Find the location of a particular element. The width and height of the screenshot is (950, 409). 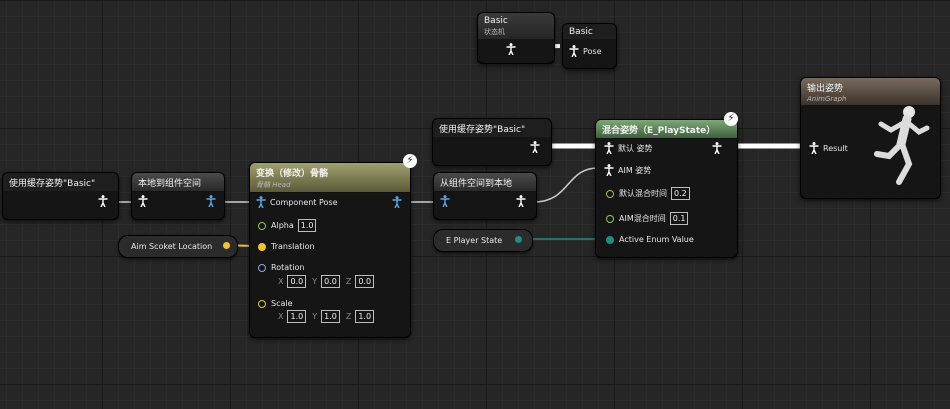

pin-label: Translation is located at coordinates (293, 246).